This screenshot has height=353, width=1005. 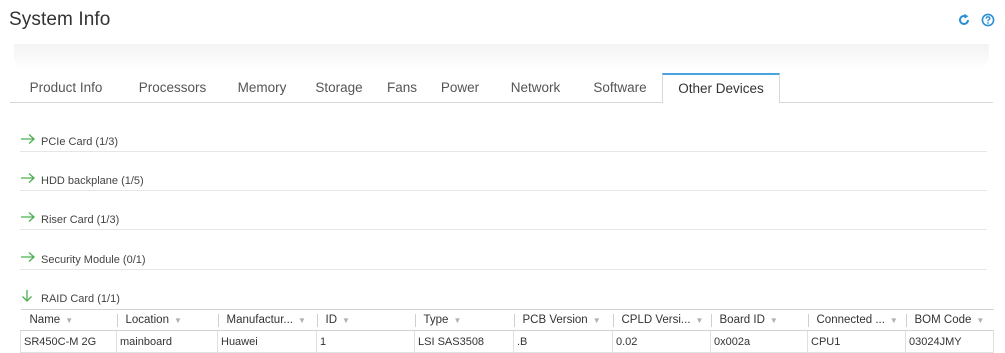 I want to click on section-riser-card: Riser Card (1/3), so click(x=503, y=219).